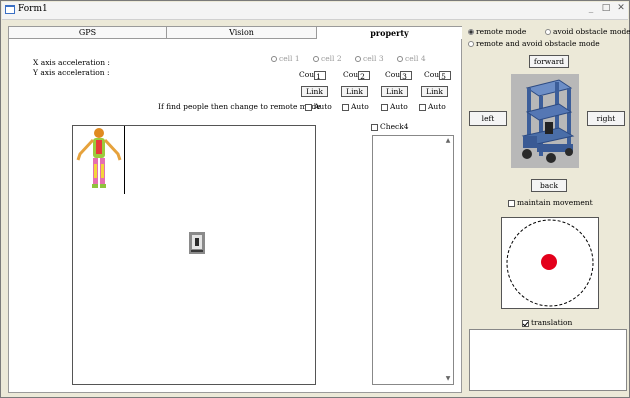  I want to click on y-accel-label: Y axis acceleration :, so click(71, 72).